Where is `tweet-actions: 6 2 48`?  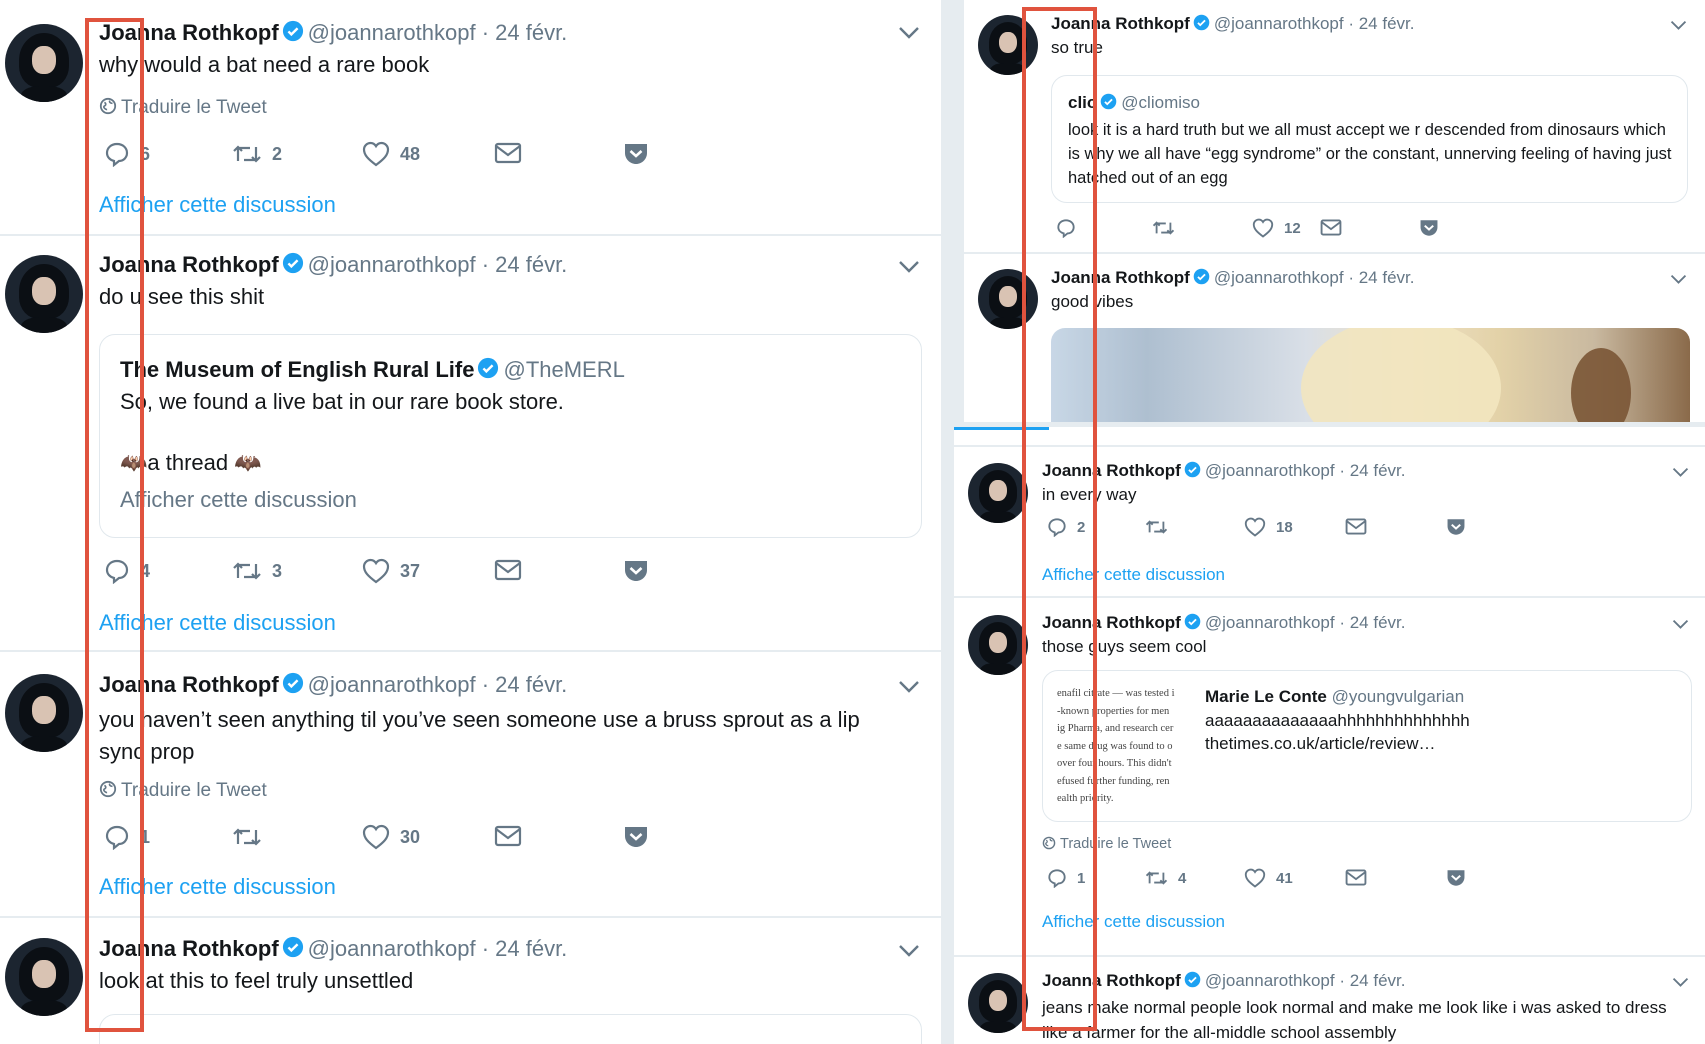 tweet-actions: 6 2 48 is located at coordinates (384, 155).